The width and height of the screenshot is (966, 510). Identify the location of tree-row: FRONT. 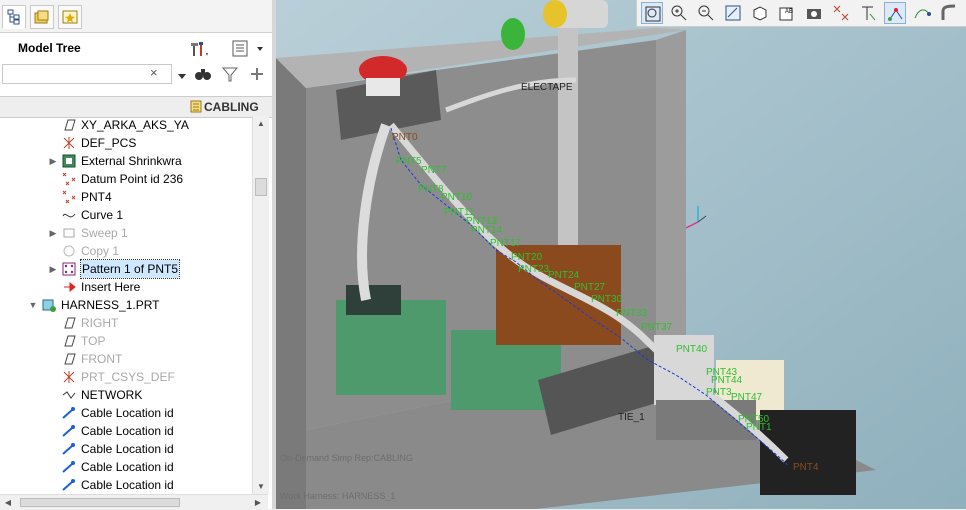
(126, 359).